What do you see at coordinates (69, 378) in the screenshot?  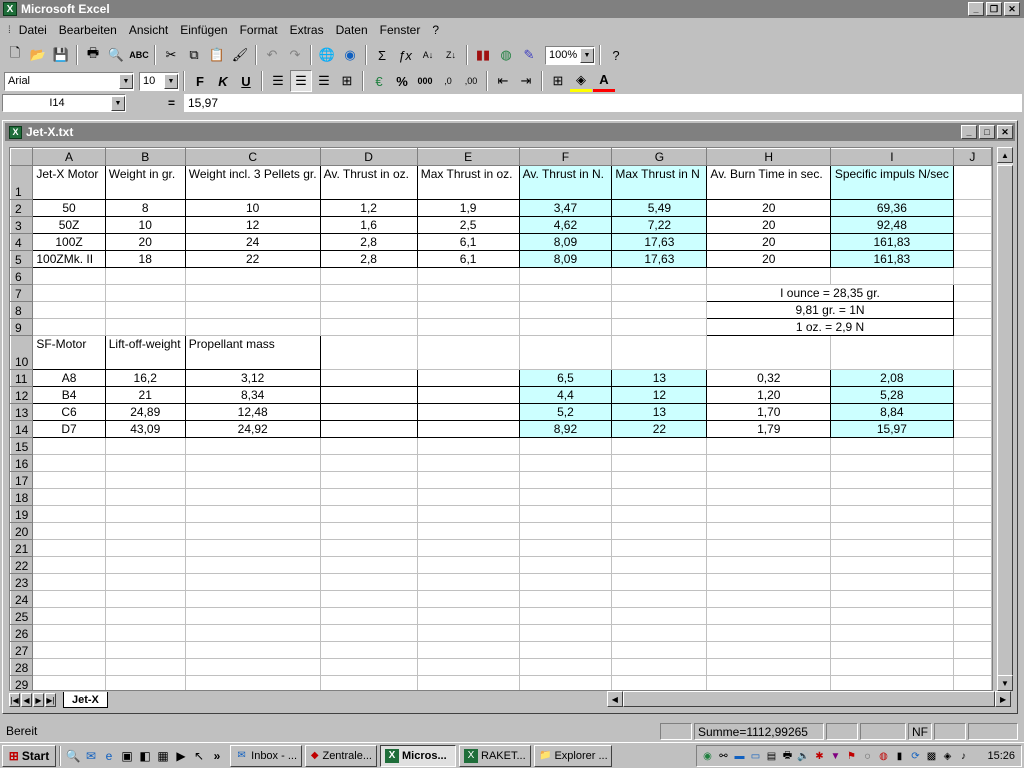 I see `cell: A8` at bounding box center [69, 378].